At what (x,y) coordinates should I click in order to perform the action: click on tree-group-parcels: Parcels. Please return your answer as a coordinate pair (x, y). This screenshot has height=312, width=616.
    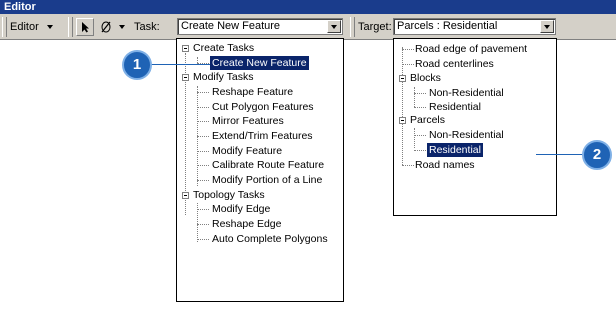
    Looking at the image, I should click on (427, 120).